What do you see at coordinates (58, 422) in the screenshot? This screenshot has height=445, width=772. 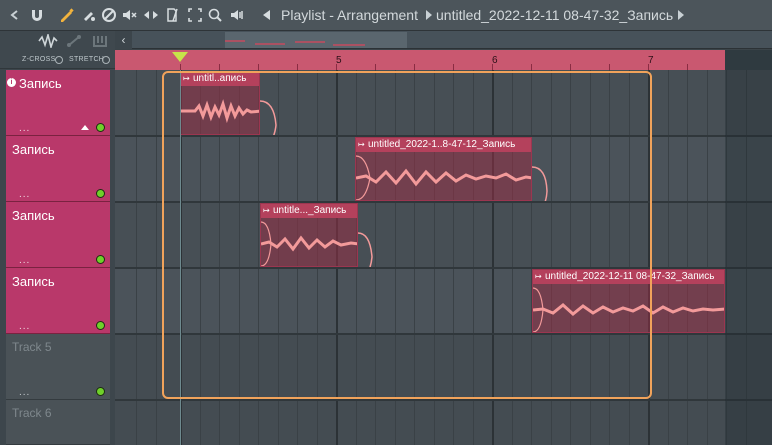 I see `track-header-6: Track 6` at bounding box center [58, 422].